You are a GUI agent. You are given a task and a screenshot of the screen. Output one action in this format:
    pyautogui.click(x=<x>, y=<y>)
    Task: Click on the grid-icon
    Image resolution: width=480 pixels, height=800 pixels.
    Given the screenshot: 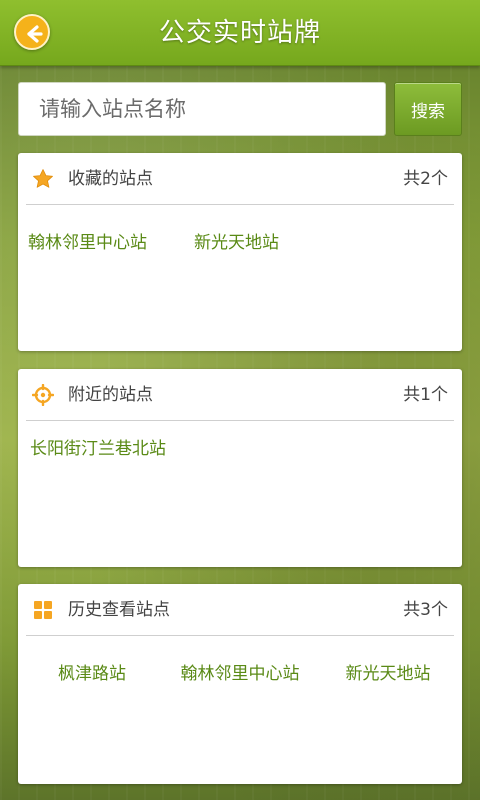 What is the action you would take?
    pyautogui.click(x=43, y=610)
    